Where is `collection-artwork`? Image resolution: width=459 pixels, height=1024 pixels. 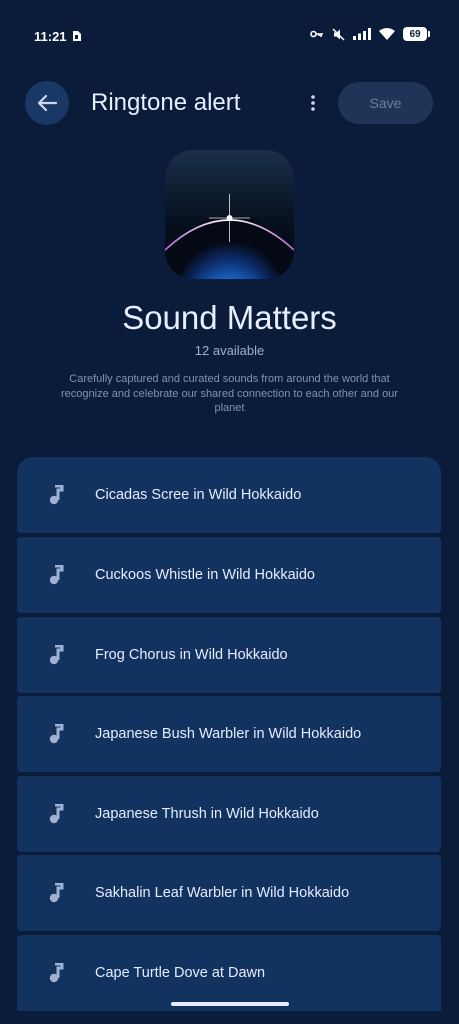
collection-artwork is located at coordinates (229, 214).